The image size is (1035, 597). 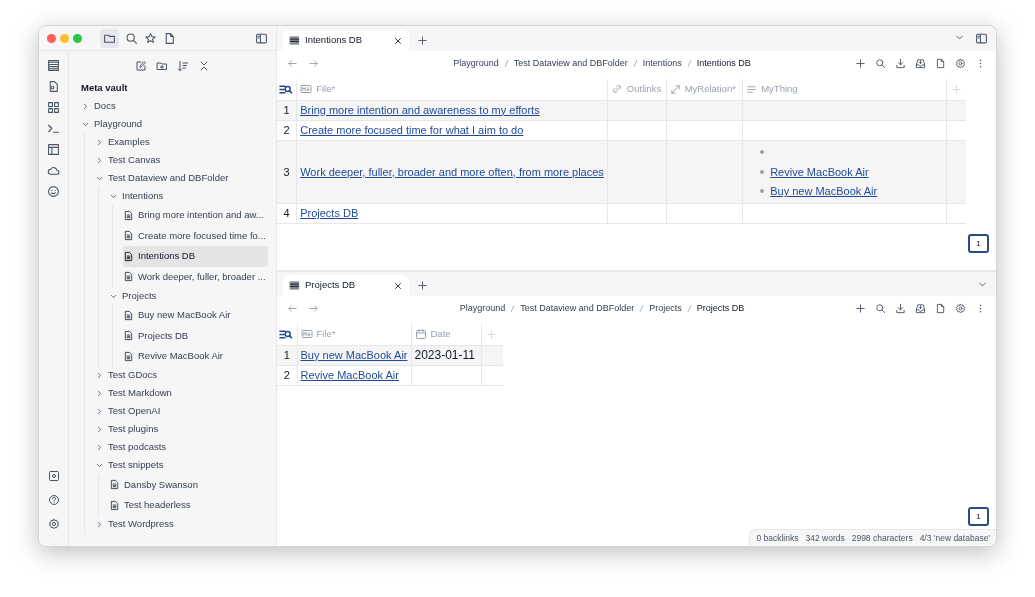 What do you see at coordinates (53, 149) in the screenshot?
I see `layout-icon` at bounding box center [53, 149].